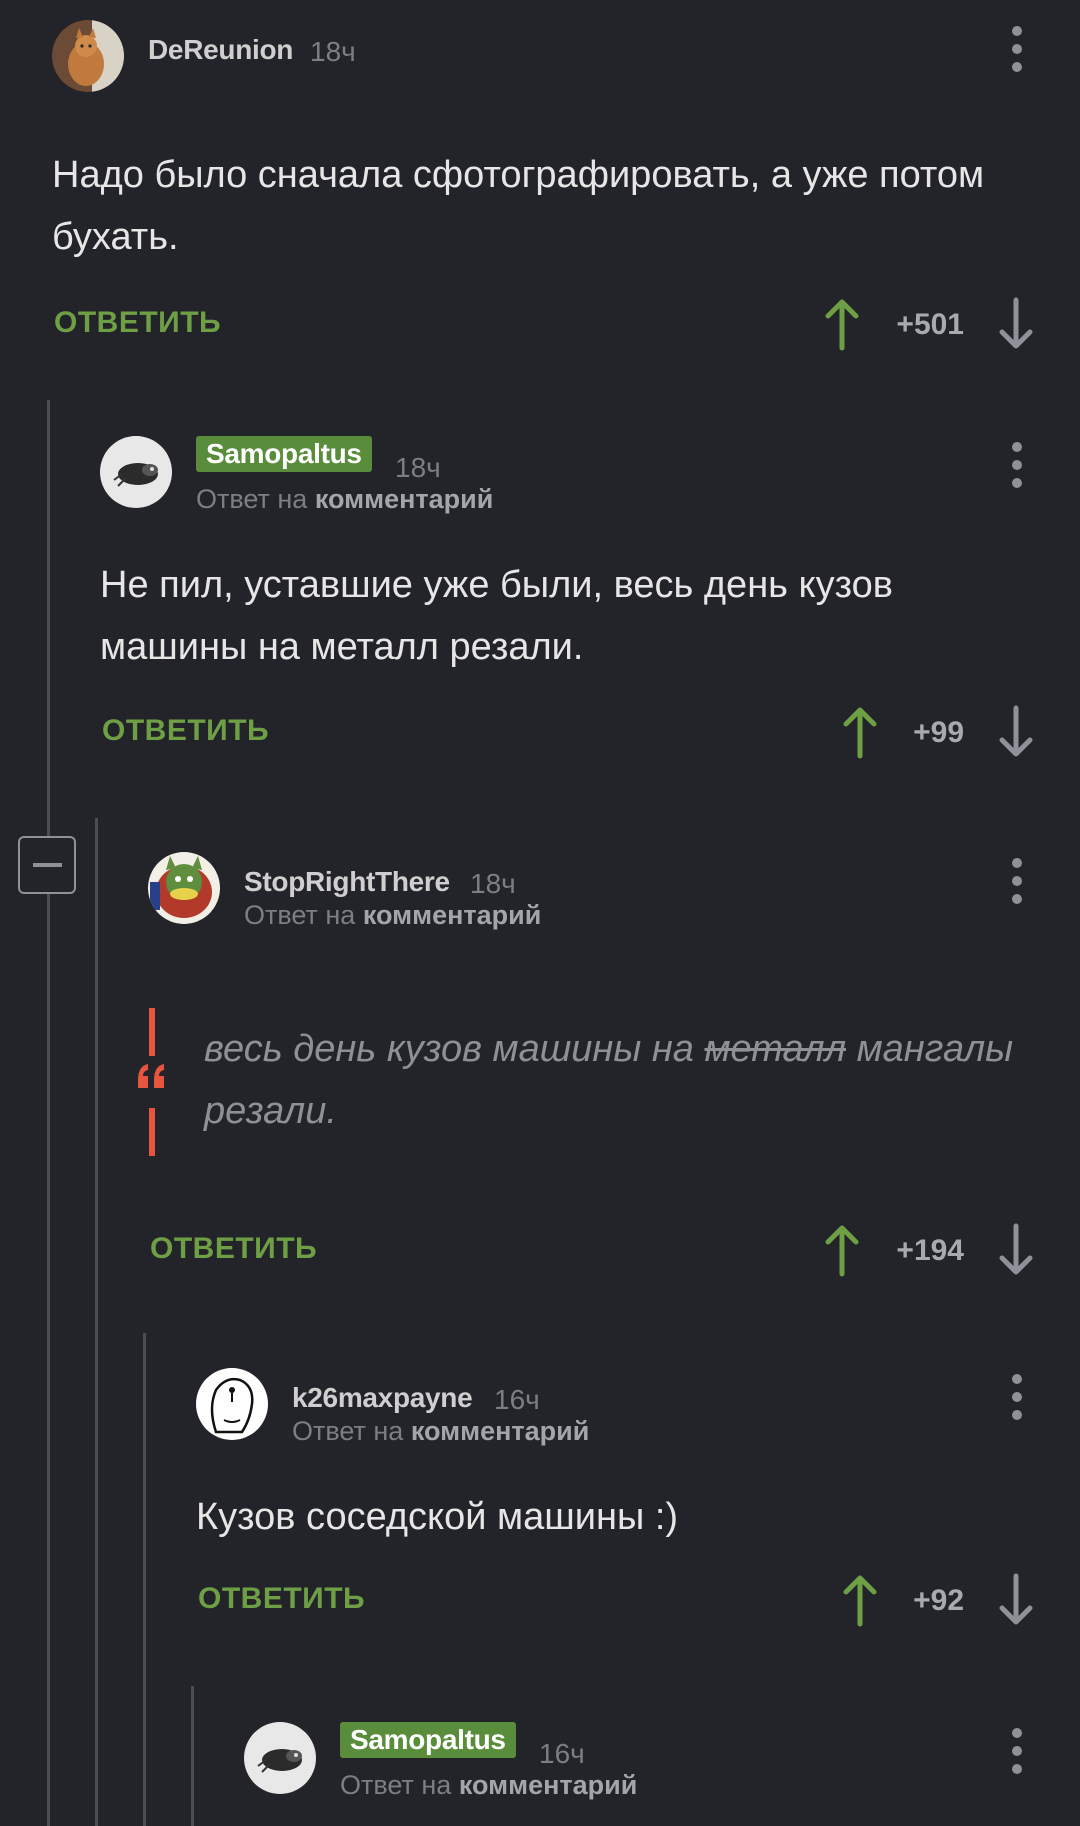  Describe the element at coordinates (542, 326) in the screenshot. I see `comment-actions: ОТВЕТИТЬ +501` at that location.